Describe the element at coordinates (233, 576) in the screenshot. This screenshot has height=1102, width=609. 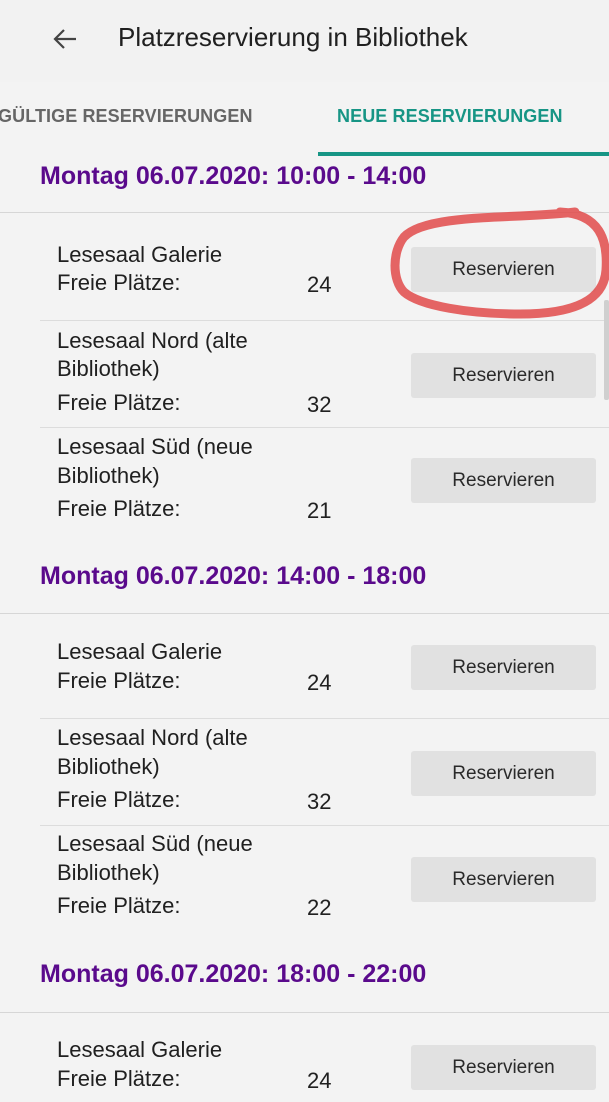
I see `section-header: Montag 06.07.2020: 14:00 - 18:00` at that location.